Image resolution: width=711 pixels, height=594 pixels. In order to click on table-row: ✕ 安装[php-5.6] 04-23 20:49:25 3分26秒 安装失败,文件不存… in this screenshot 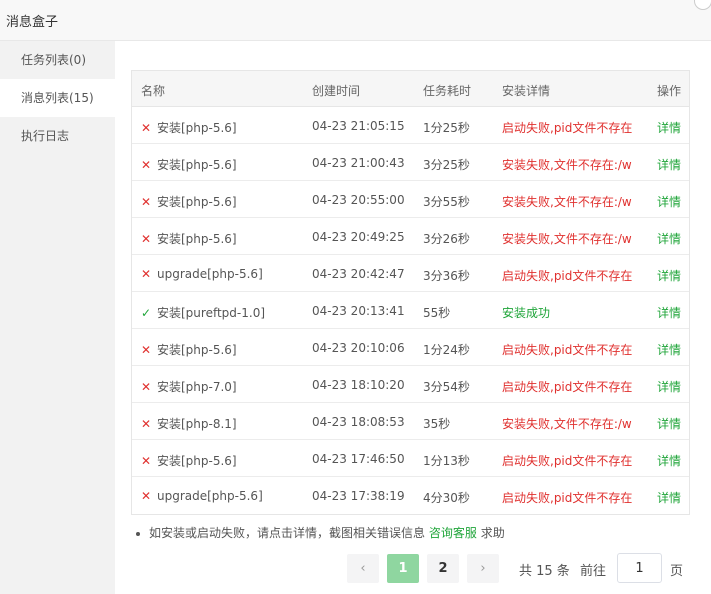, I will do `click(410, 236)`.